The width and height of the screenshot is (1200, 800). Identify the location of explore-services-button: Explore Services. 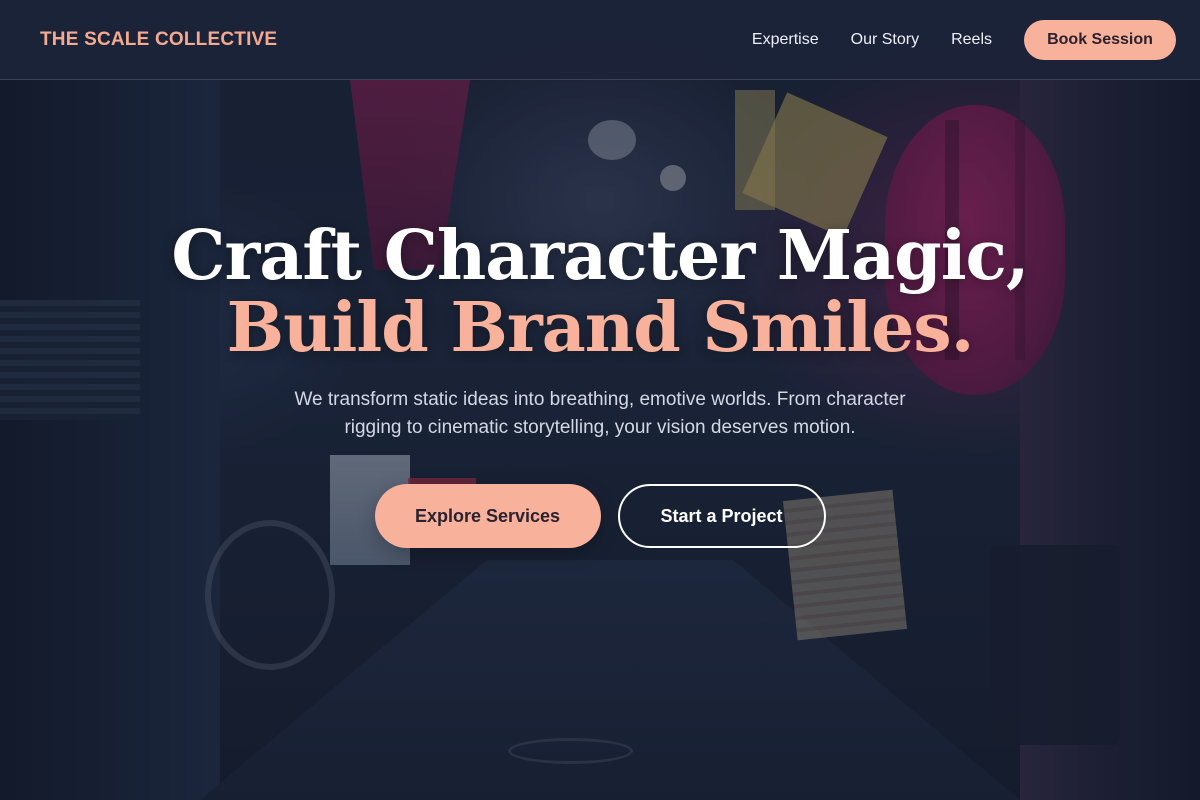
(487, 516).